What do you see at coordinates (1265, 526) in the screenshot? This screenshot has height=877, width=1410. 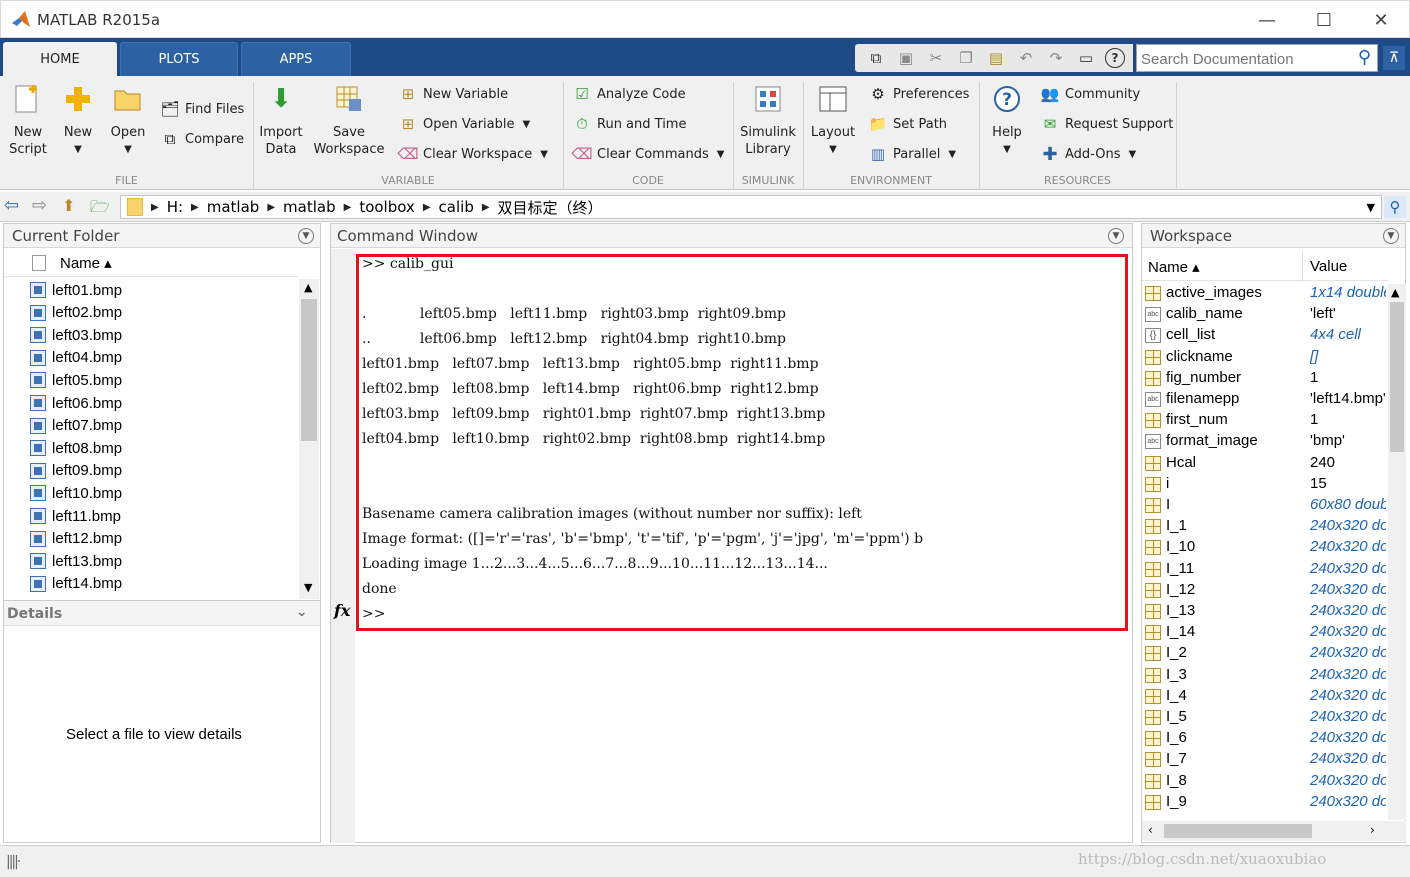 I see `workspace-variable-row: I_1 240x320 double` at bounding box center [1265, 526].